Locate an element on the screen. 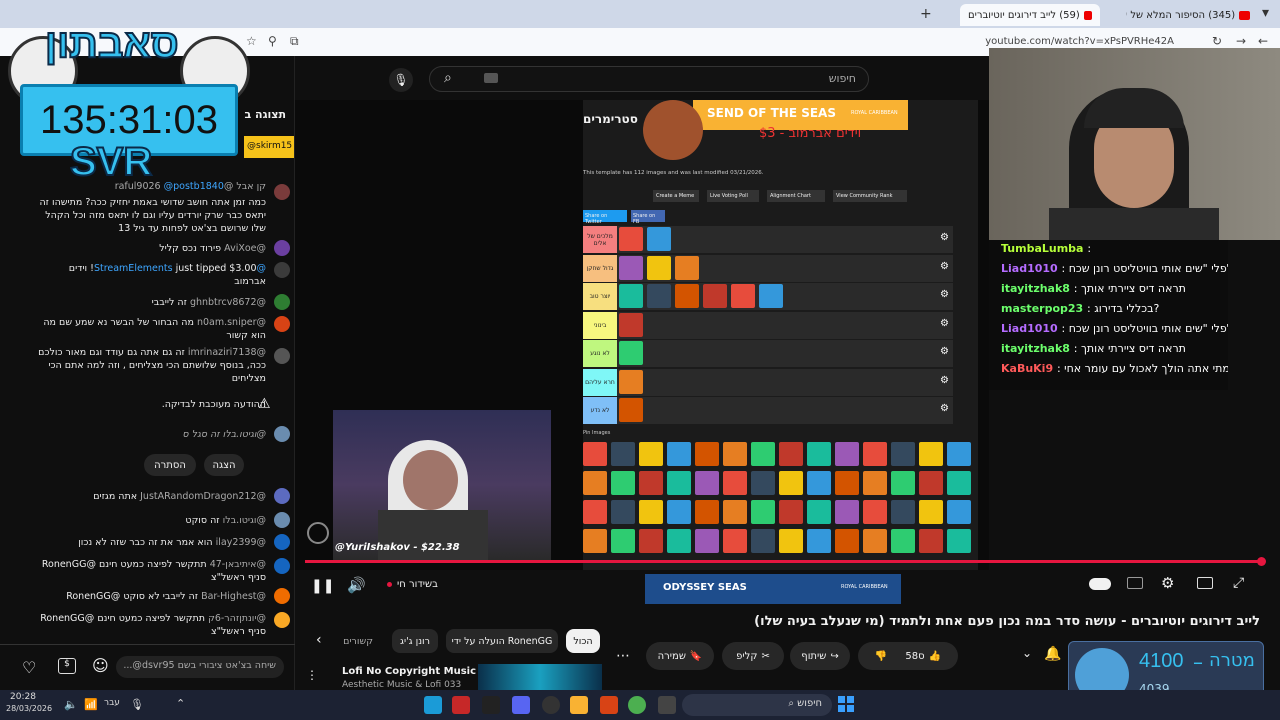  share-button: שיתוף ↪ is located at coordinates (820, 656).